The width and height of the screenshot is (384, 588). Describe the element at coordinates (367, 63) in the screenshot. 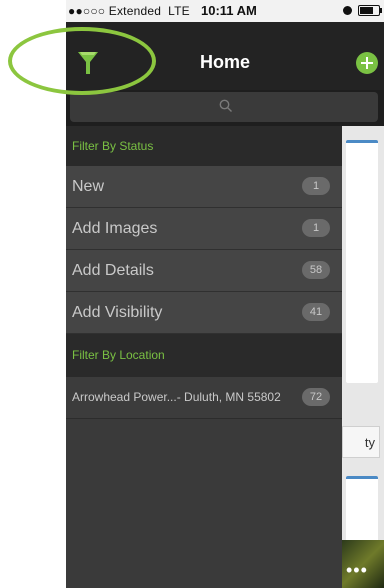

I see `add-button` at that location.